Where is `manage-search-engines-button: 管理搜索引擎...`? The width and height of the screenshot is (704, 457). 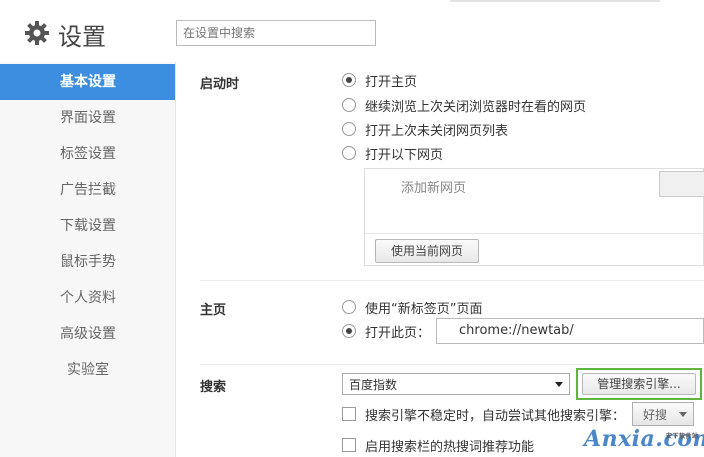 manage-search-engines-button: 管理搜索引擎... is located at coordinates (639, 384).